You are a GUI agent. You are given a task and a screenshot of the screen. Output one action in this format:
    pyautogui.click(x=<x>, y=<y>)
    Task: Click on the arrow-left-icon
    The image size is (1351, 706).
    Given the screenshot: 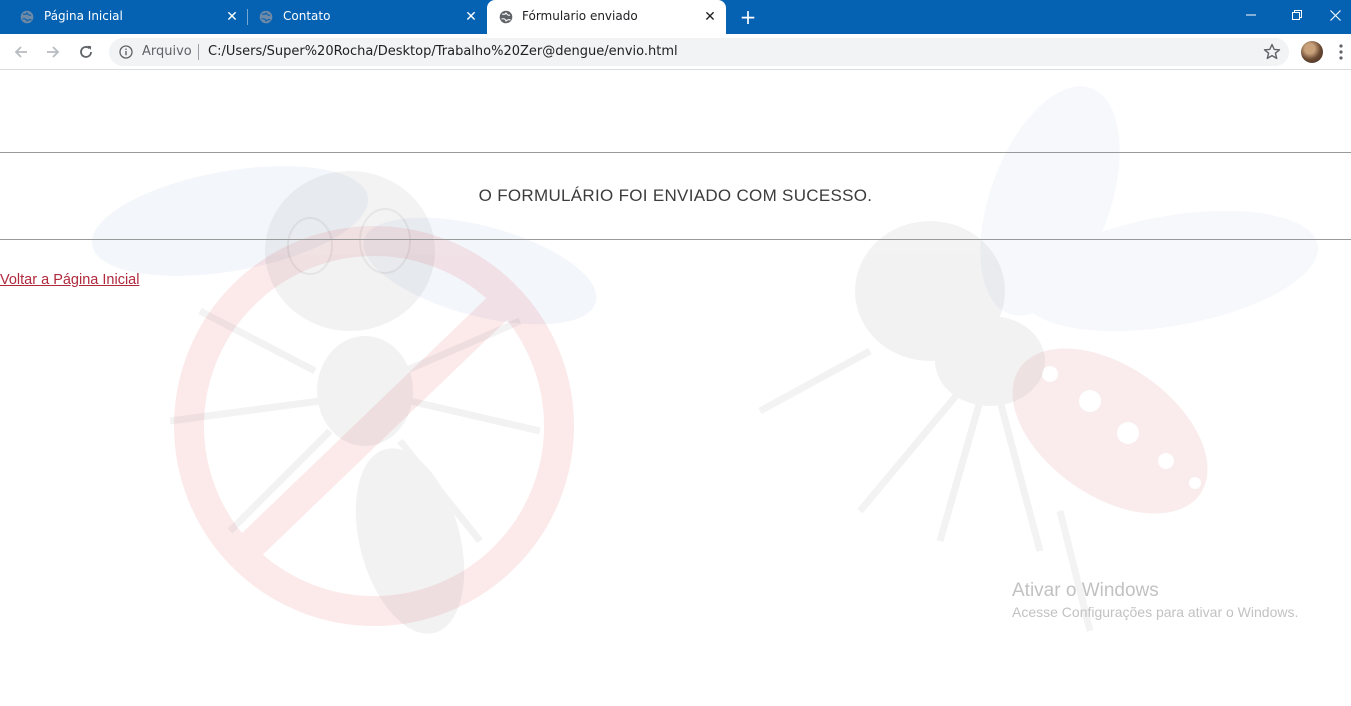 What is the action you would take?
    pyautogui.click(x=20, y=52)
    